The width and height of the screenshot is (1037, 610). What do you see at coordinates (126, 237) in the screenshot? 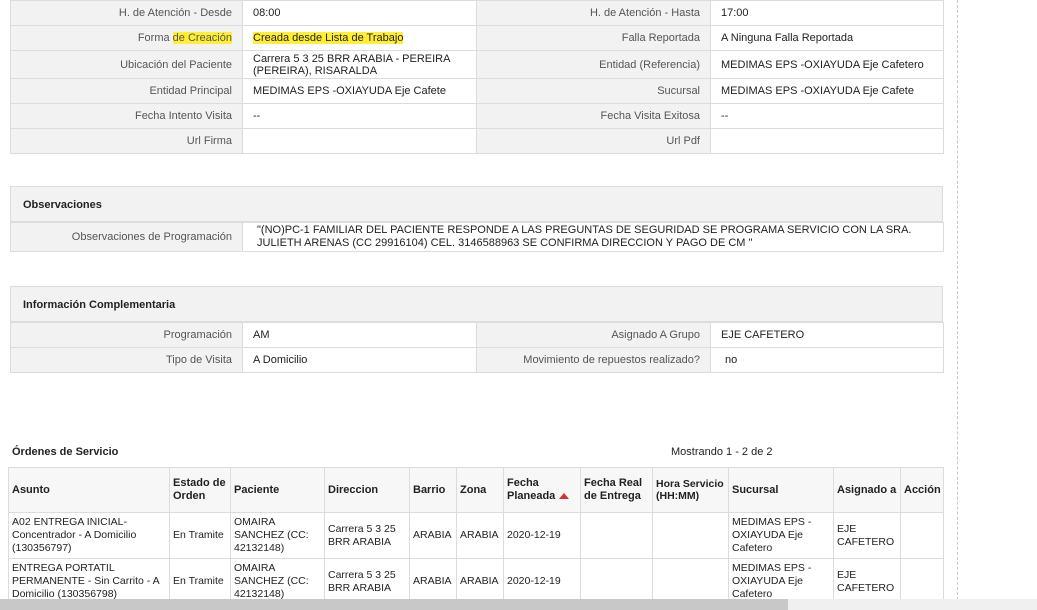
I see `field-label: Observaciones de Programación` at bounding box center [126, 237].